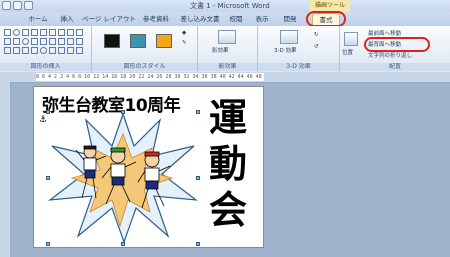 The height and width of the screenshot is (257, 450). What do you see at coordinates (109, 19) in the screenshot?
I see `tab-page-layout: ページ レイアウト` at bounding box center [109, 19].